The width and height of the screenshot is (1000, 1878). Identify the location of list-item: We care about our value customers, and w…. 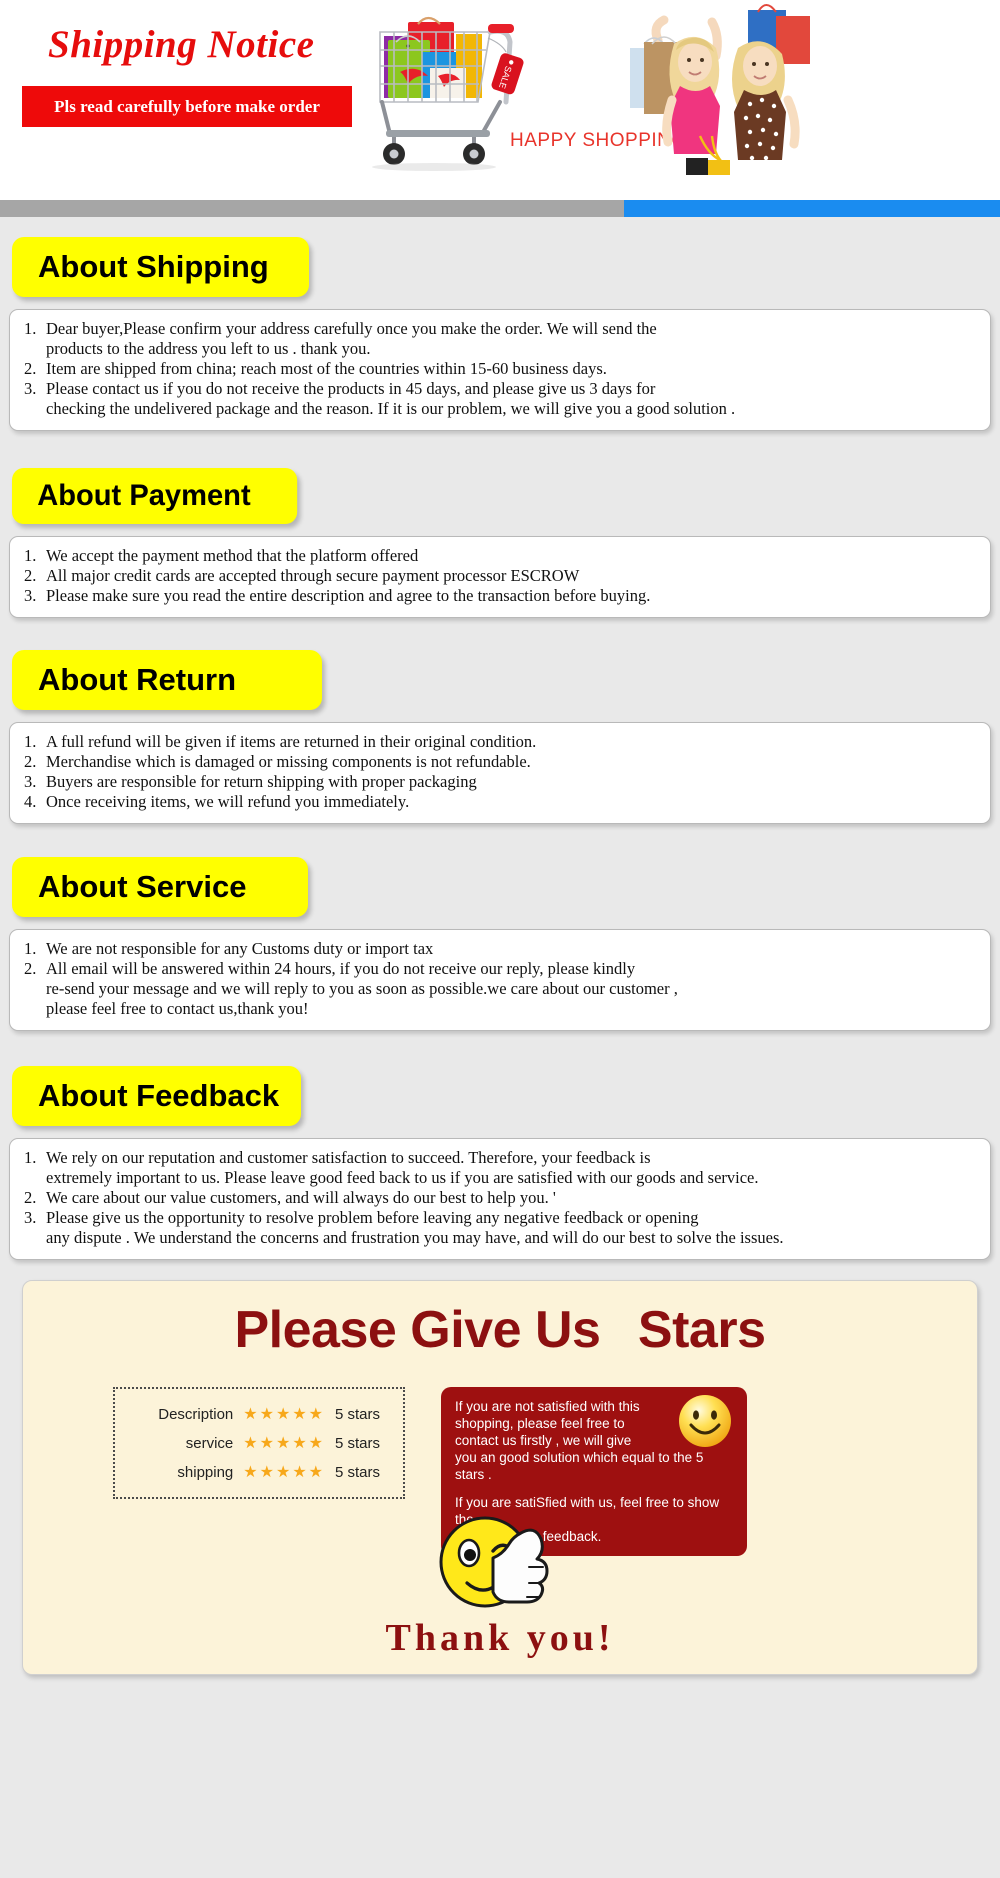
(290, 1198).